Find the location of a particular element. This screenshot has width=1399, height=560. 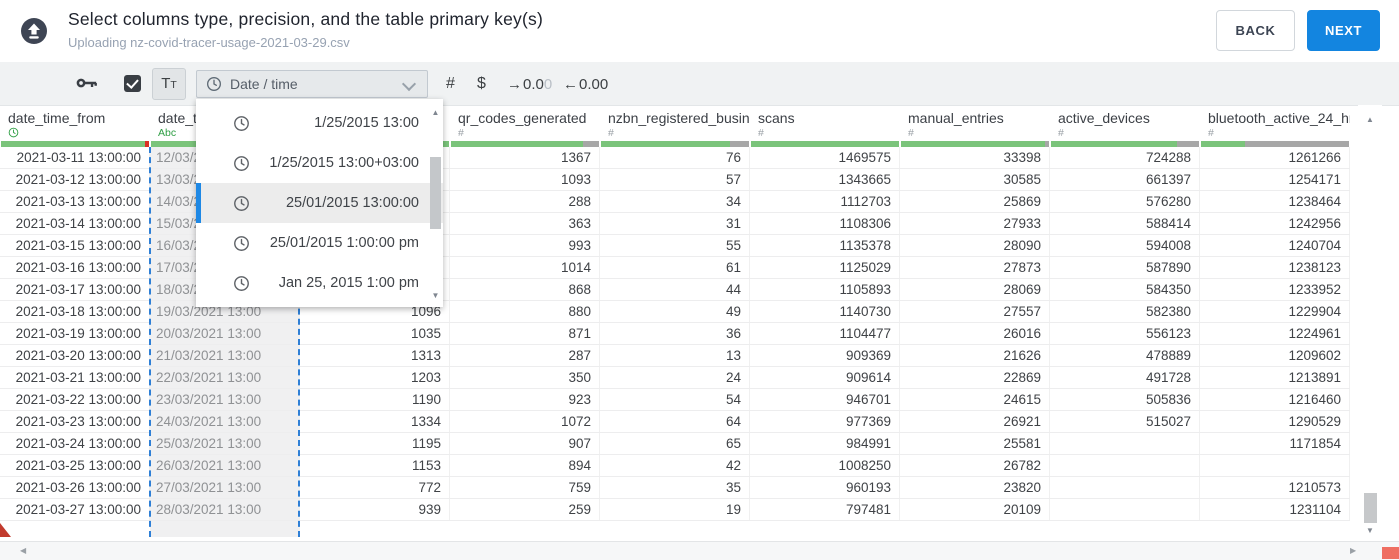

table-cell: 1195 is located at coordinates (375, 443).